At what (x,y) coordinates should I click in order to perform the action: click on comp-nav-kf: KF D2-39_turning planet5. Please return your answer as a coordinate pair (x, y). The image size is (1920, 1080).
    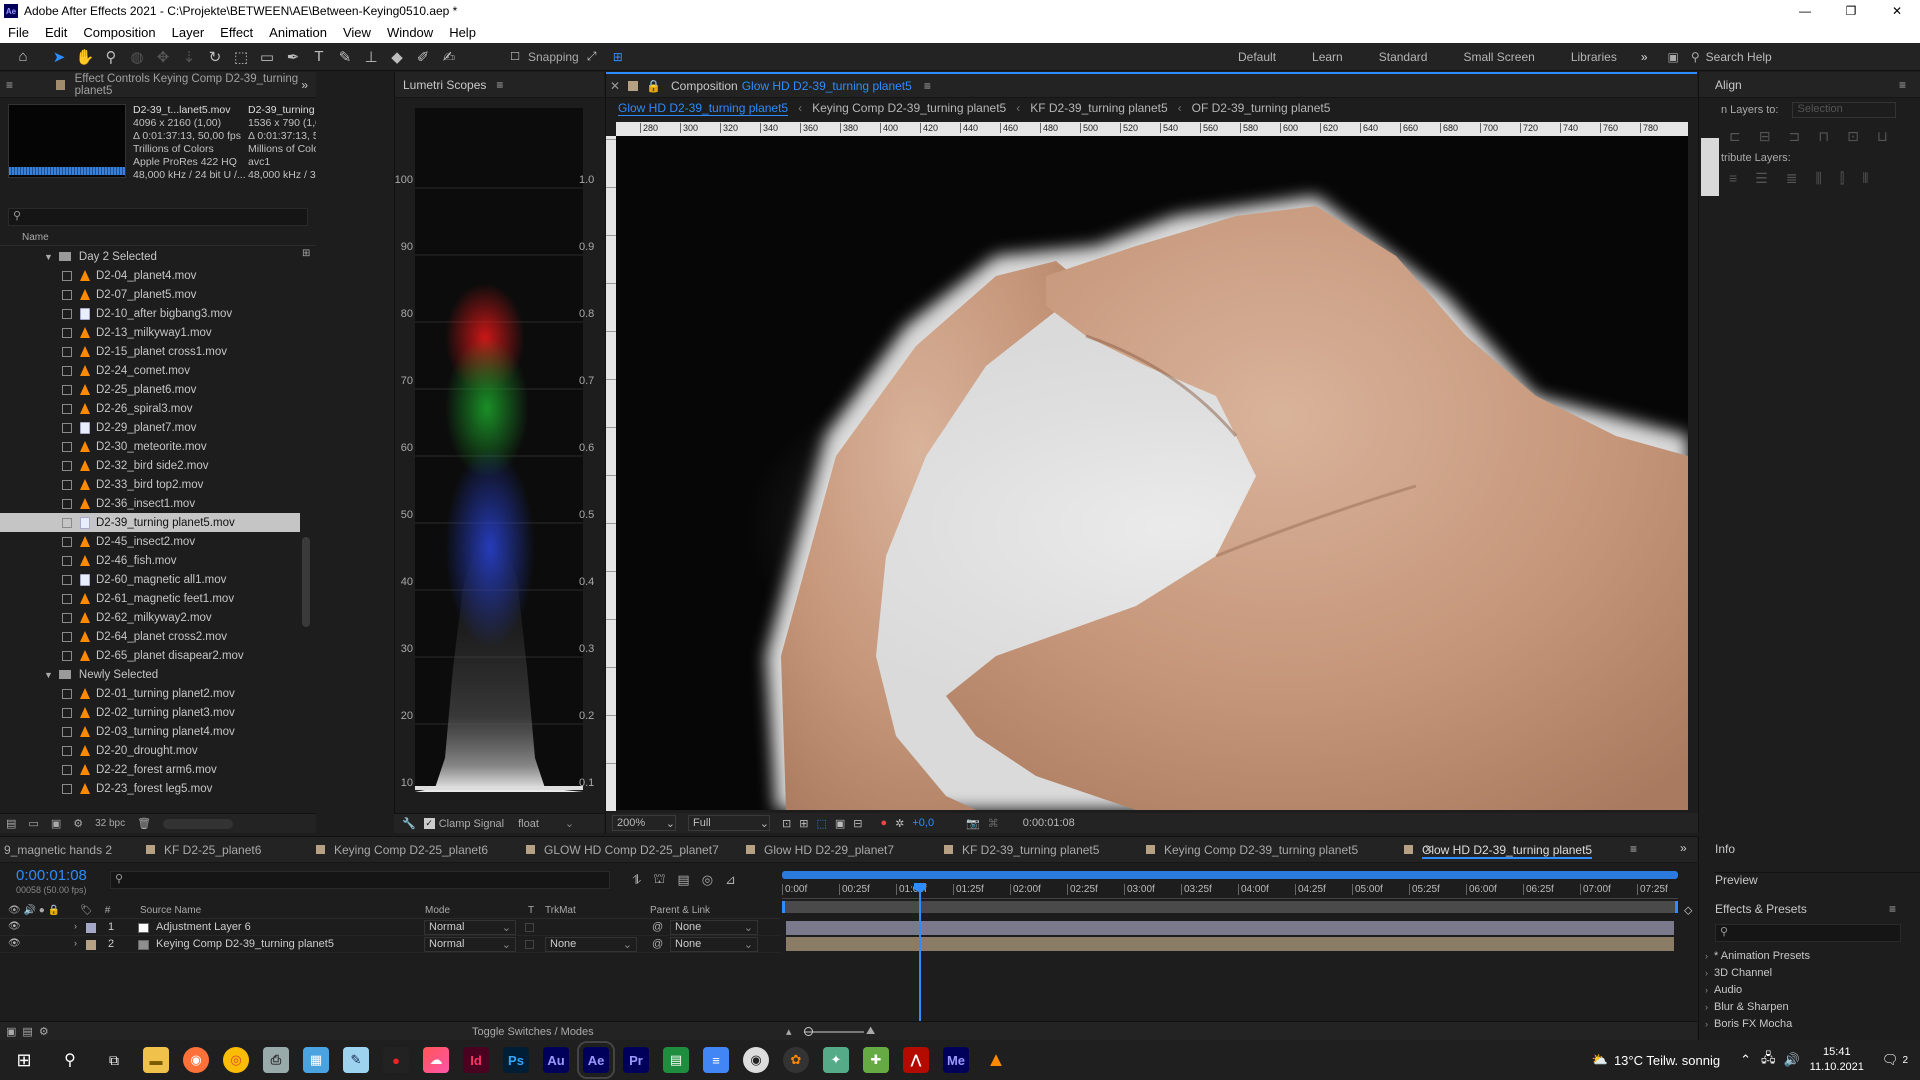
    Looking at the image, I should click on (1098, 108).